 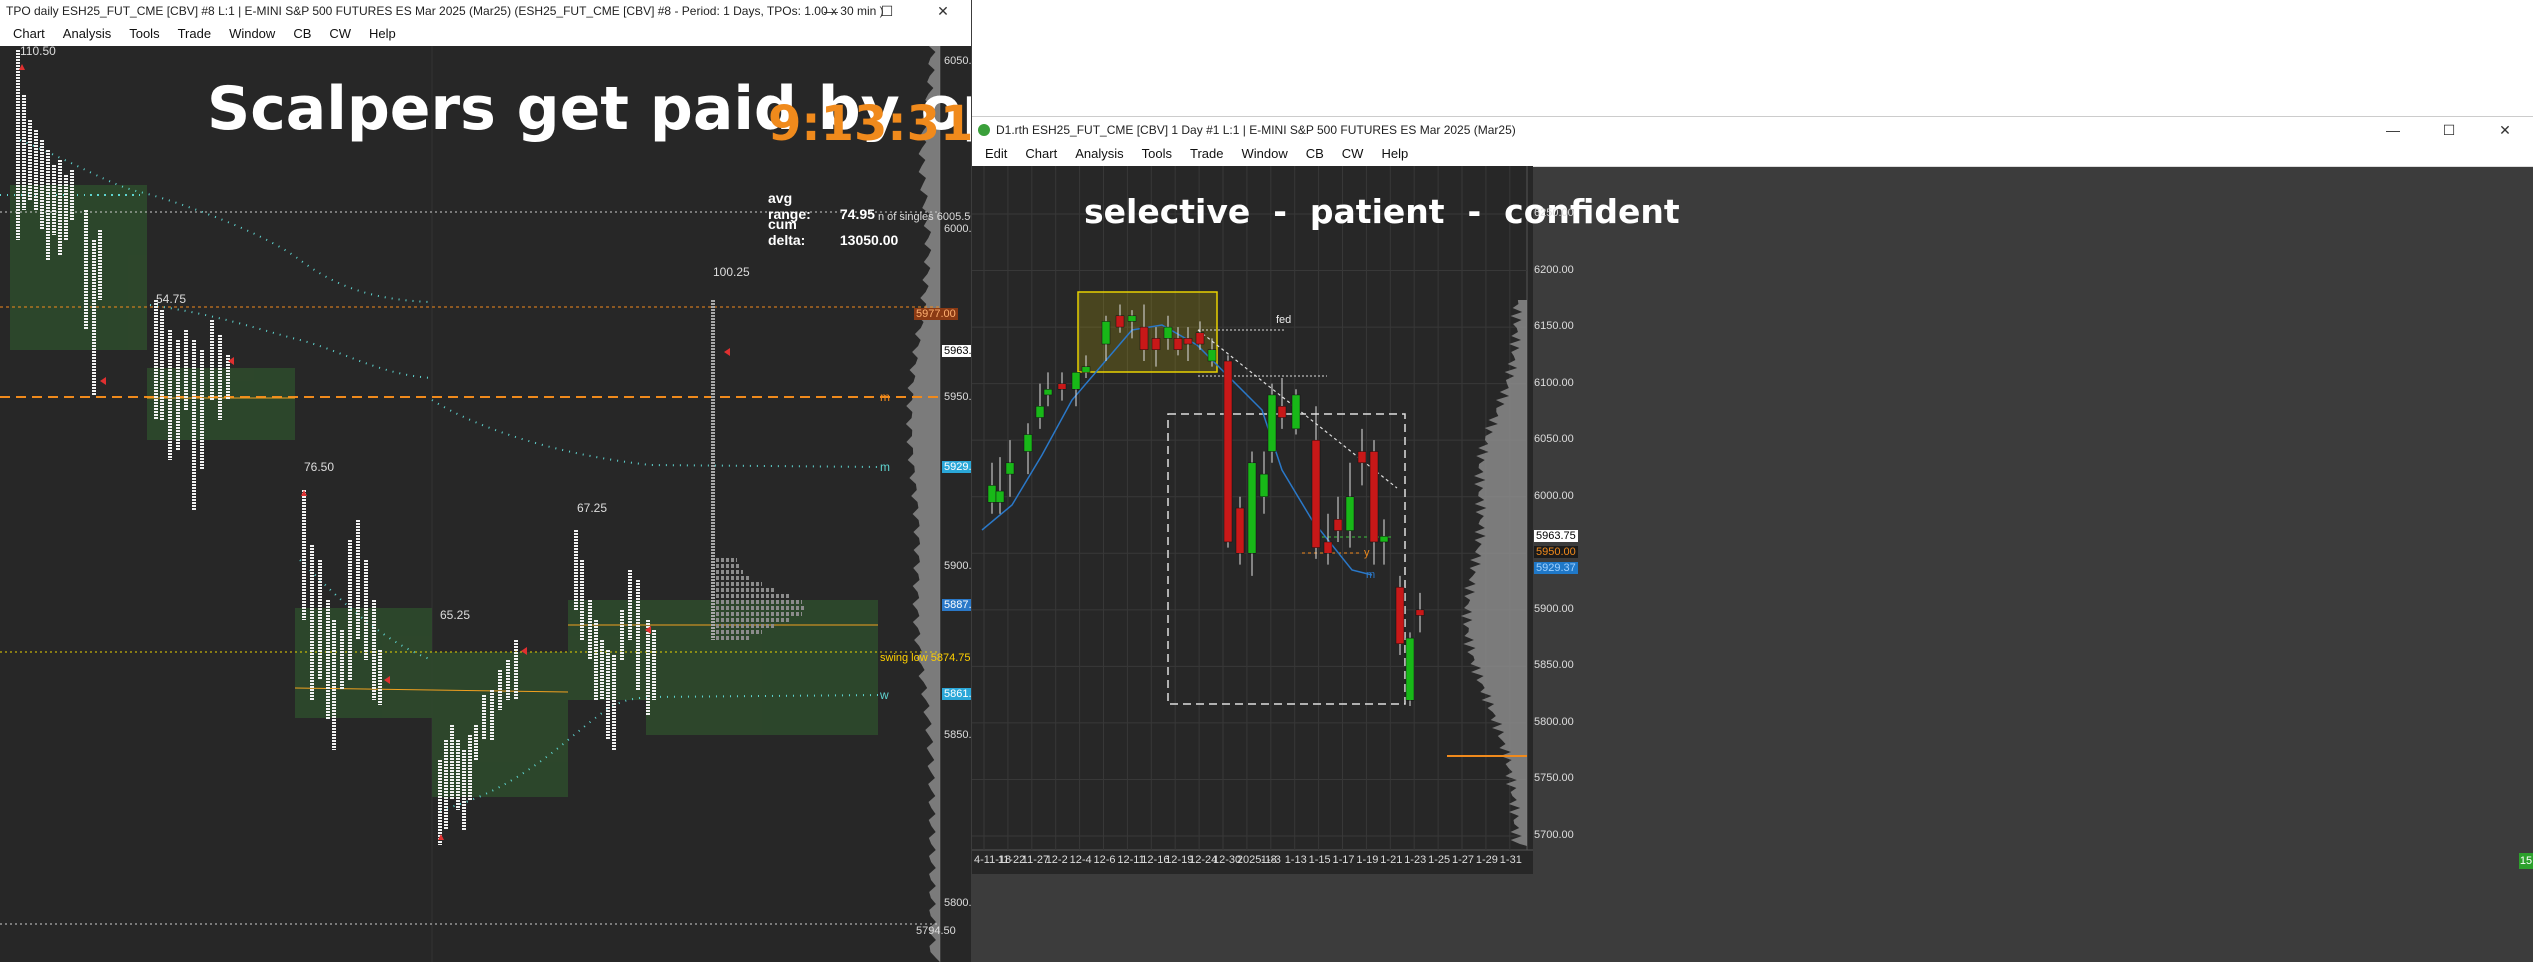 What do you see at coordinates (957, 397) in the screenshot?
I see `price-axis-label: 5950.00` at bounding box center [957, 397].